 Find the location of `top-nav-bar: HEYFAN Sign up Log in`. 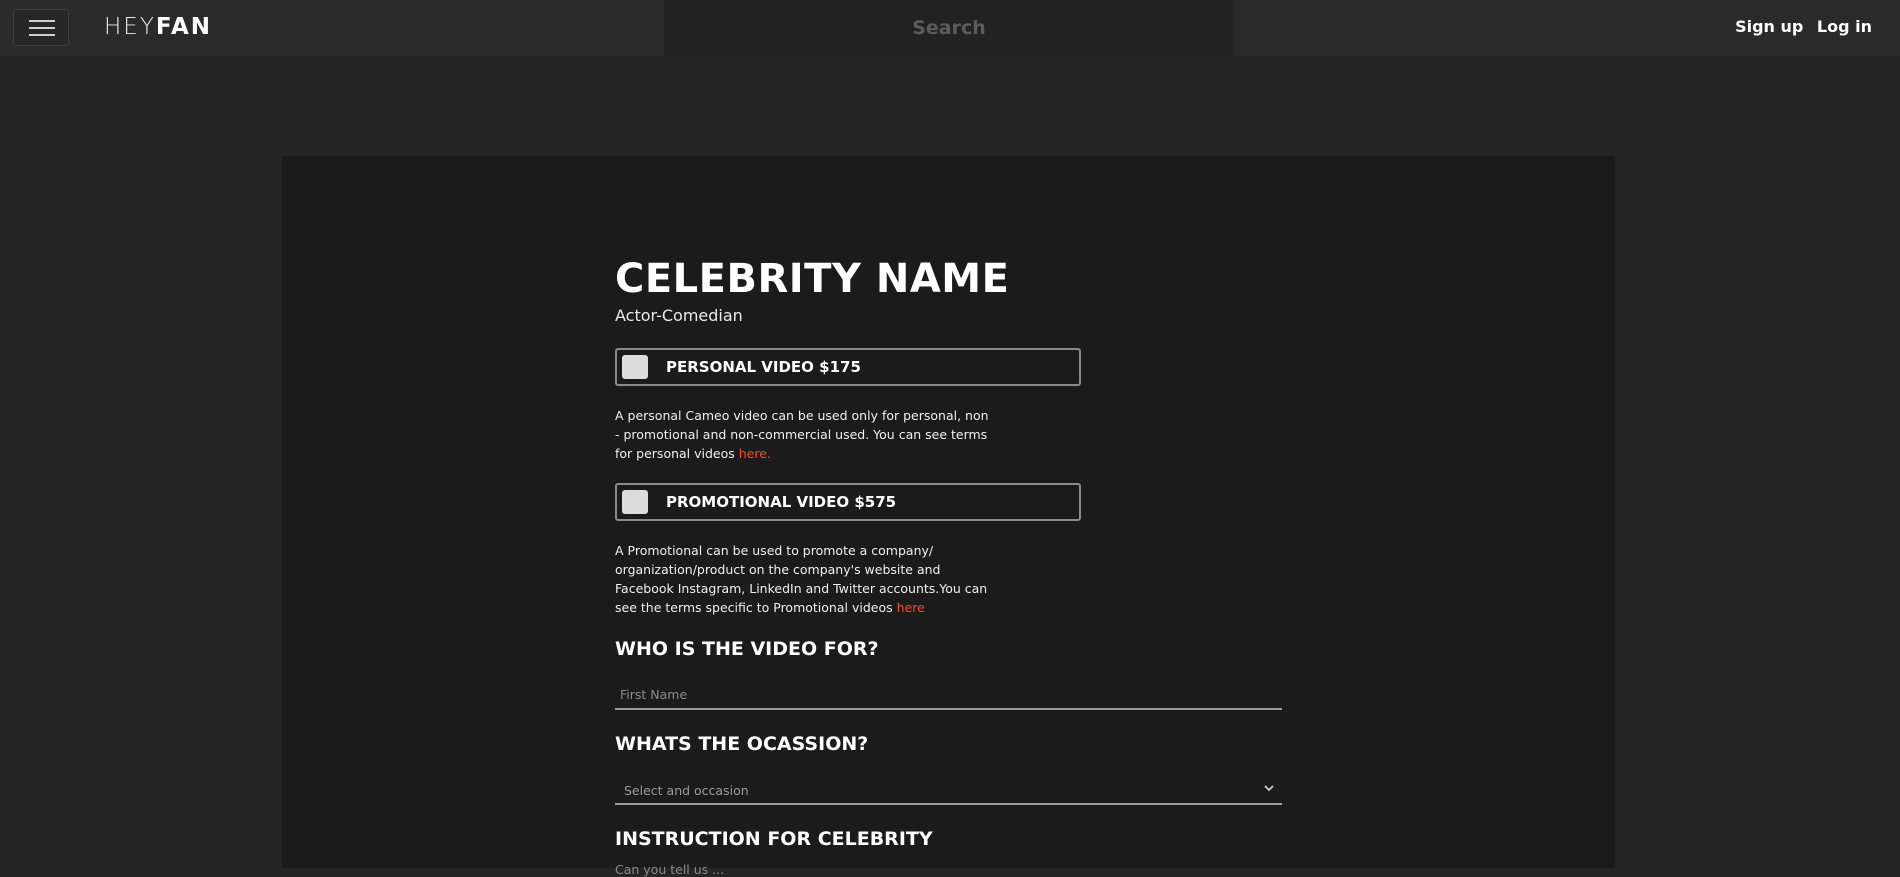

top-nav-bar: HEYFAN Sign up Log in is located at coordinates (950, 28).